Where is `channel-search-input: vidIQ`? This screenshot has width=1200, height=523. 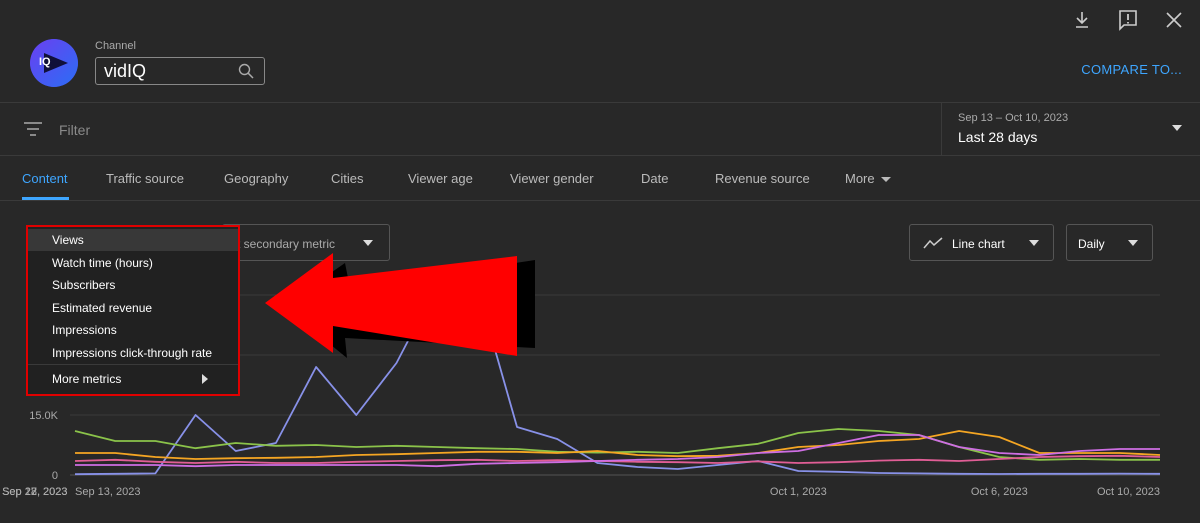 channel-search-input: vidIQ is located at coordinates (180, 71).